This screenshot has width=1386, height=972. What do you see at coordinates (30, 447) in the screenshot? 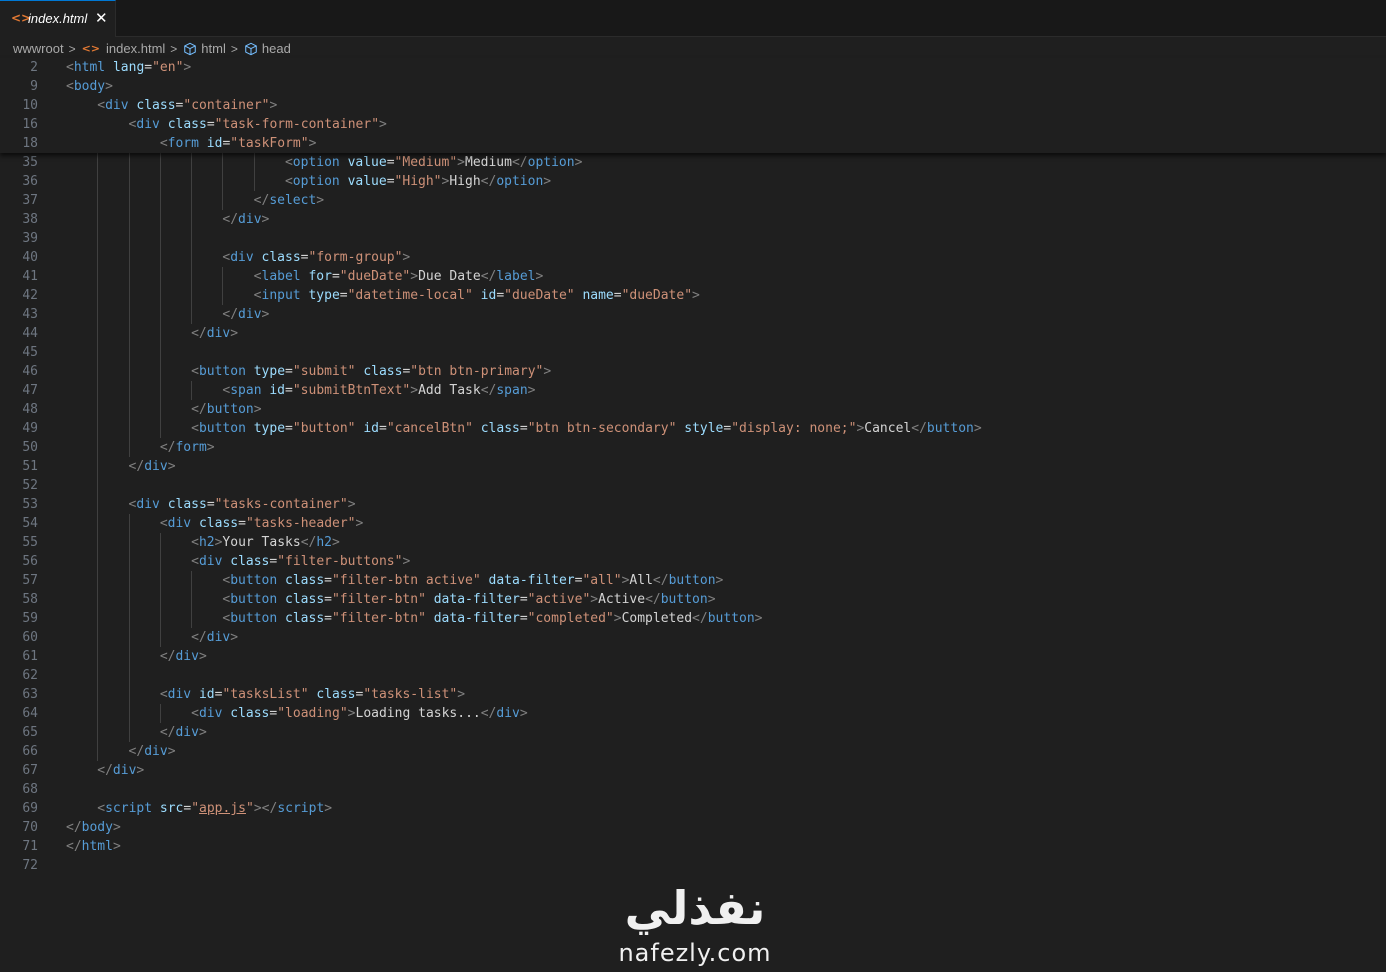
I see `line-number: 50` at bounding box center [30, 447].